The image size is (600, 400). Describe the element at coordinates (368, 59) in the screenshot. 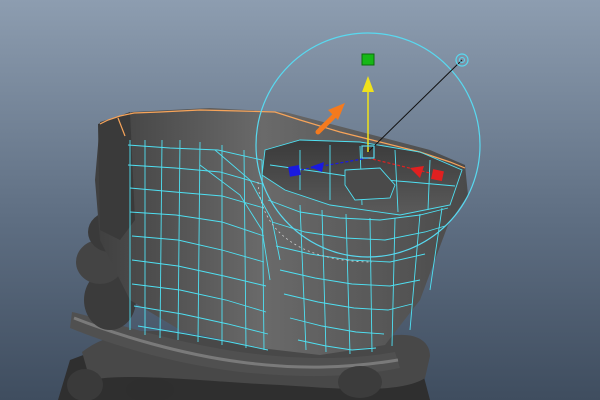

I see `y-scale-handle` at that location.